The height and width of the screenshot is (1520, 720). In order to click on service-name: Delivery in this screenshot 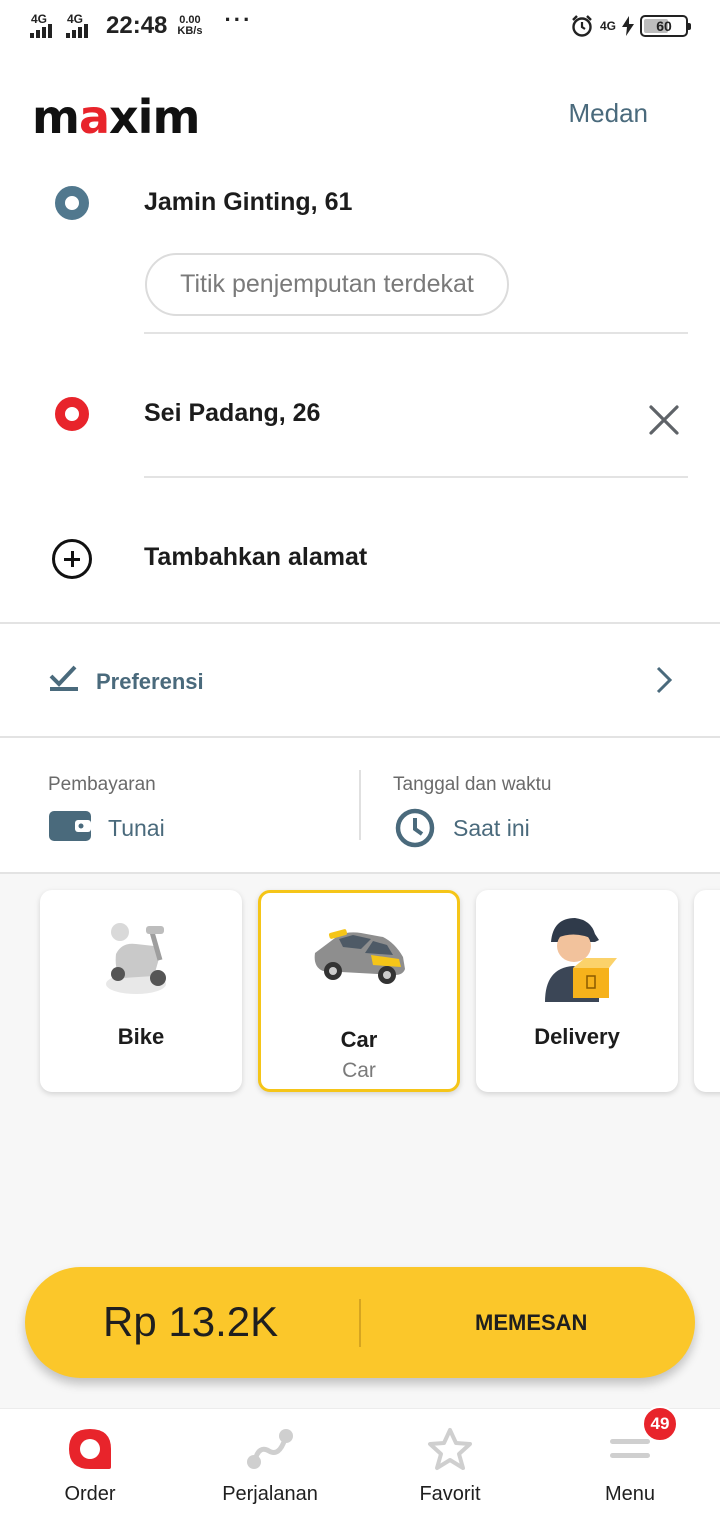, I will do `click(577, 1036)`.